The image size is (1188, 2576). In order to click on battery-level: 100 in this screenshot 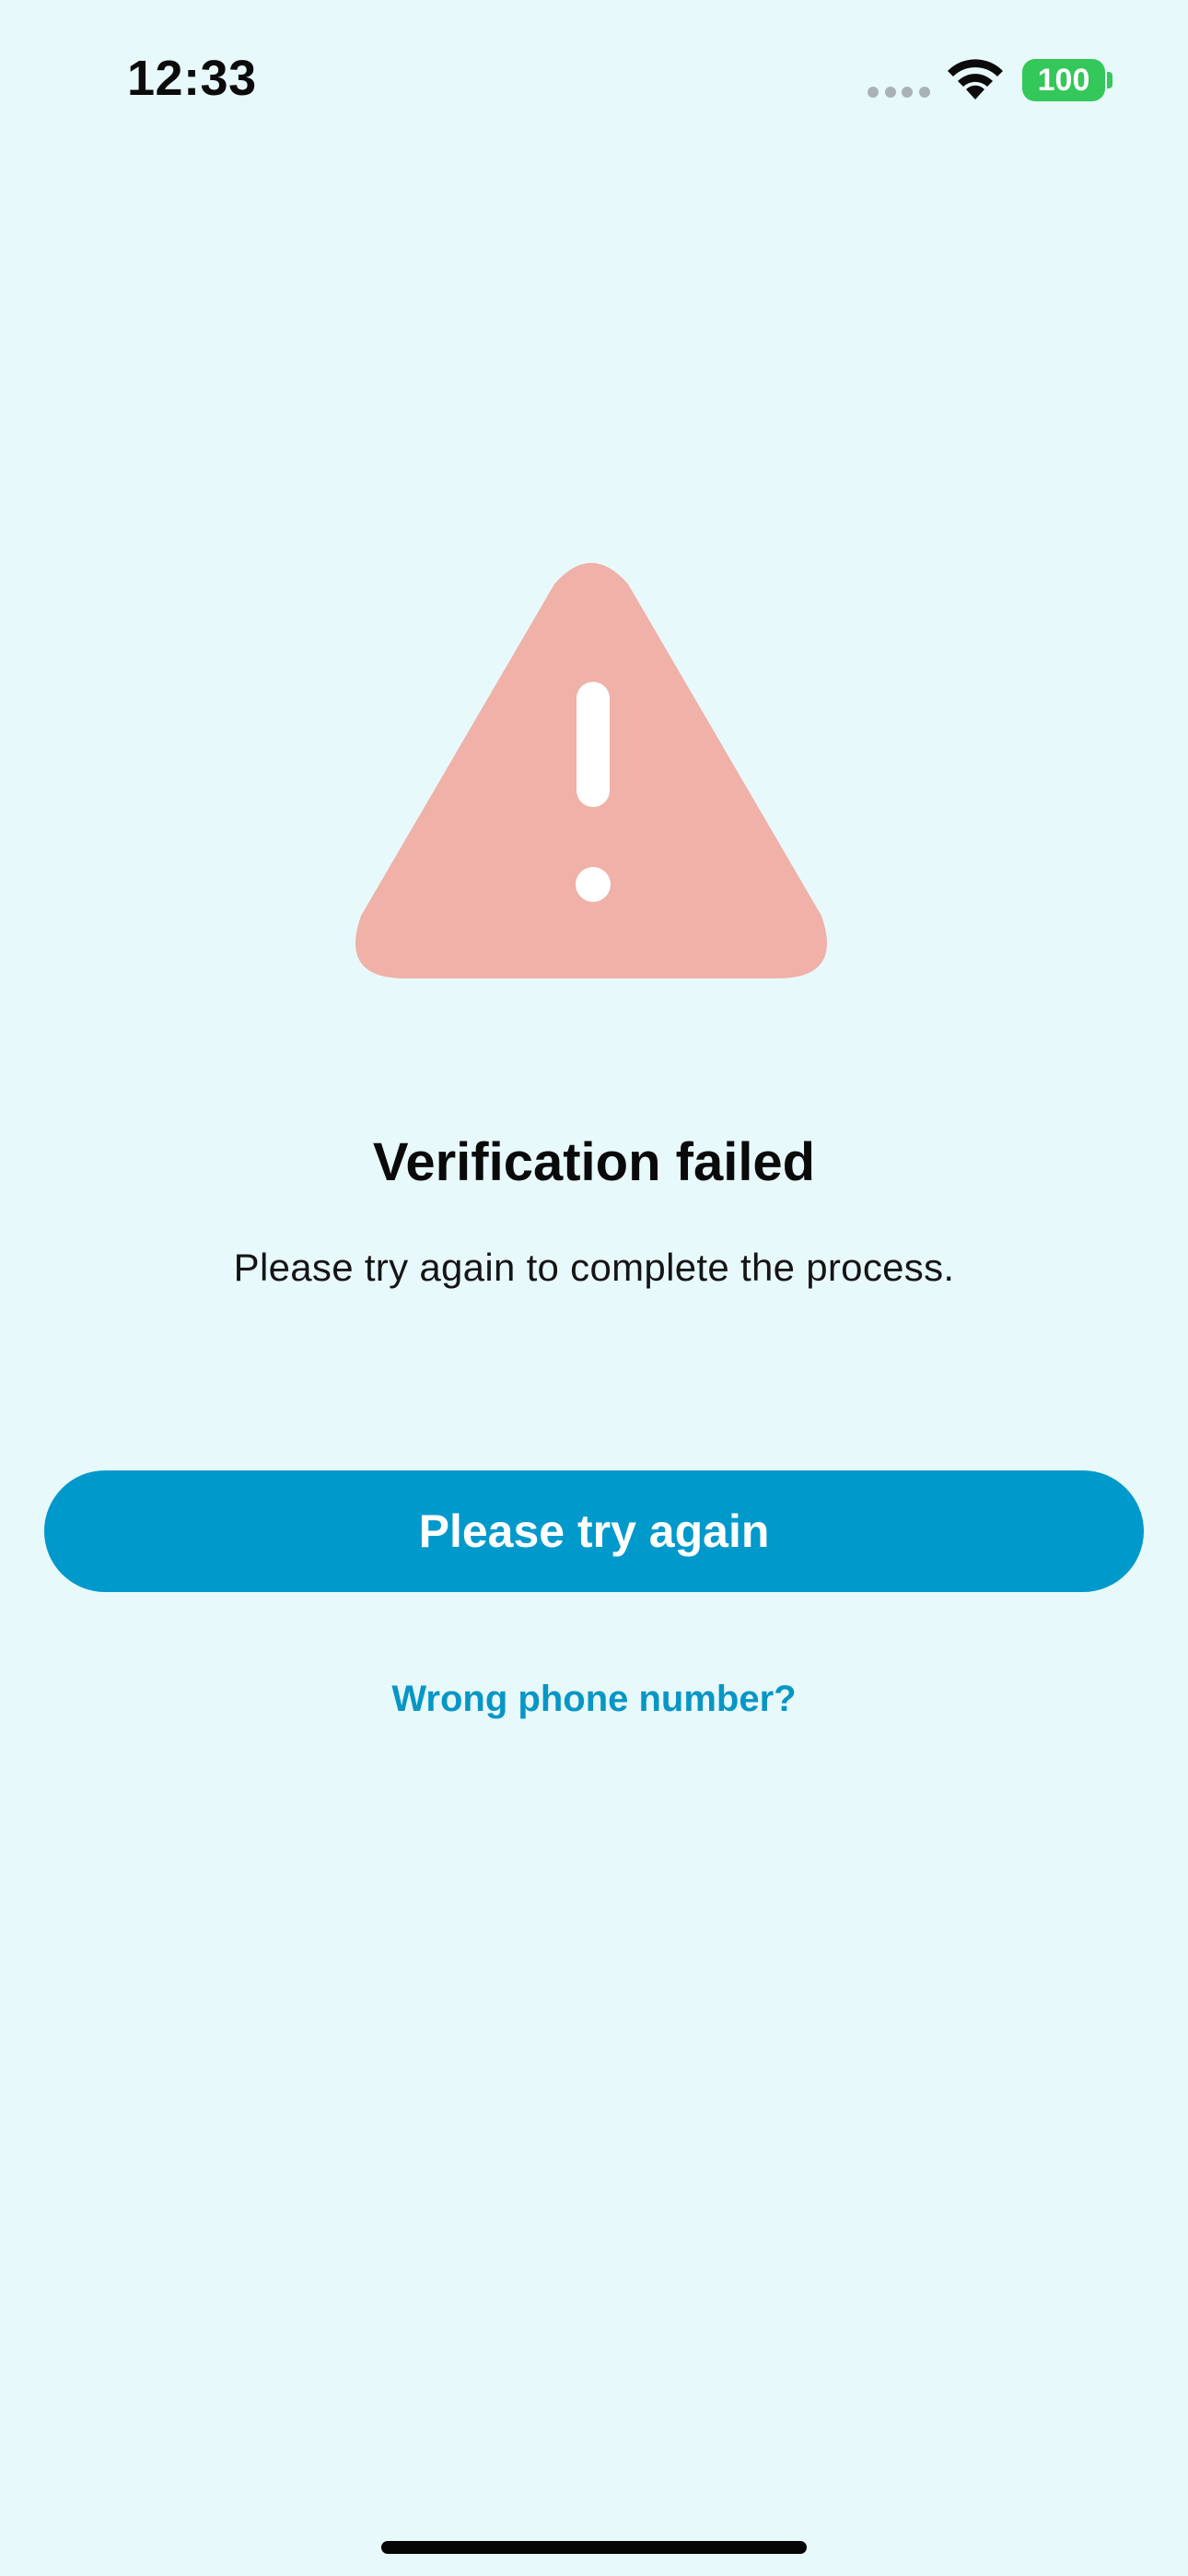, I will do `click(1063, 80)`.